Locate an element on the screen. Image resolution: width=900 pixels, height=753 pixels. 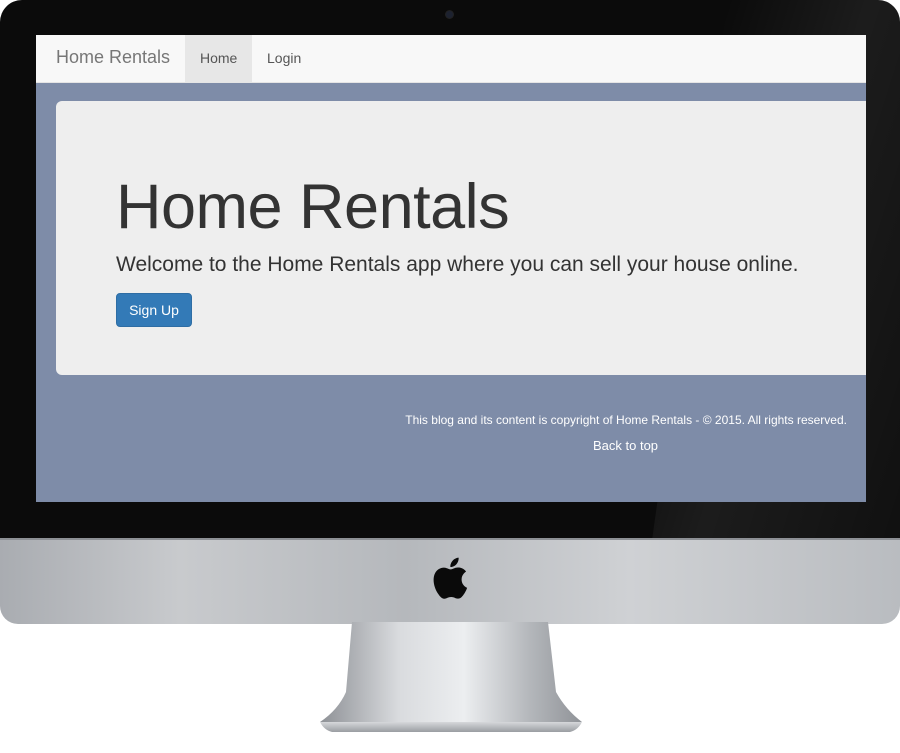
monitor-stand is located at coordinates (451, 677).